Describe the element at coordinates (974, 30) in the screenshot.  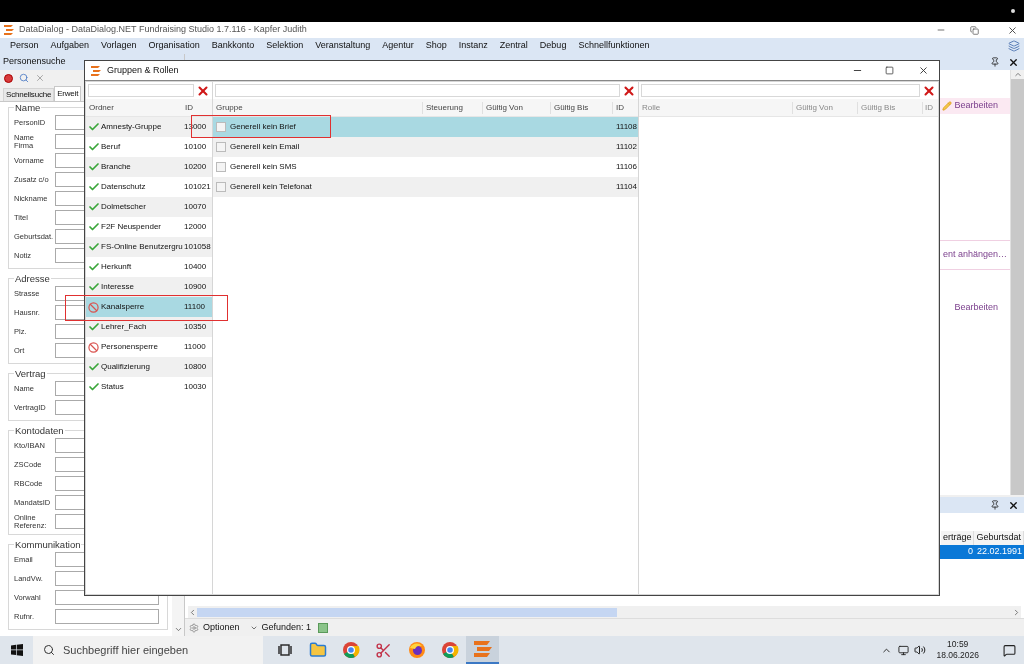
I see `restore-icon` at that location.